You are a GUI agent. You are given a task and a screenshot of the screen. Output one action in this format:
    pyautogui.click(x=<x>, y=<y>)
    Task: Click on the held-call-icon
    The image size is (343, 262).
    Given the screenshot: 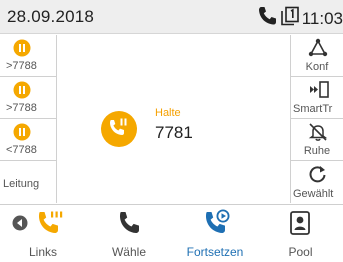 What is the action you would take?
    pyautogui.click(x=50, y=225)
    